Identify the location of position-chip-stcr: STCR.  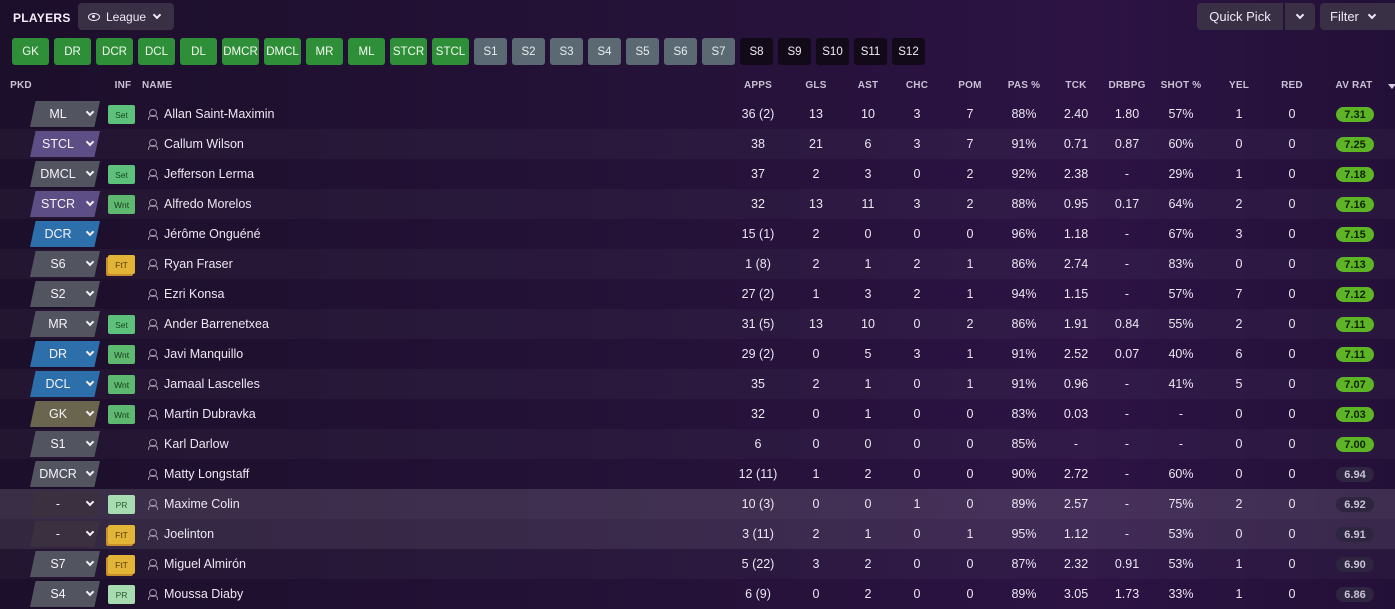
(408, 51).